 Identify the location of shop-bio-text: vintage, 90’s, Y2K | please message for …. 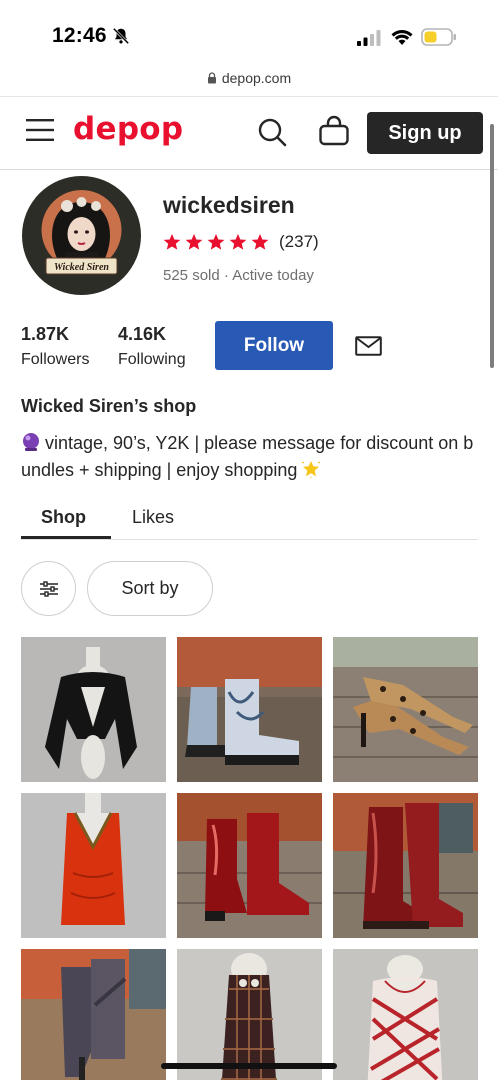
(247, 456).